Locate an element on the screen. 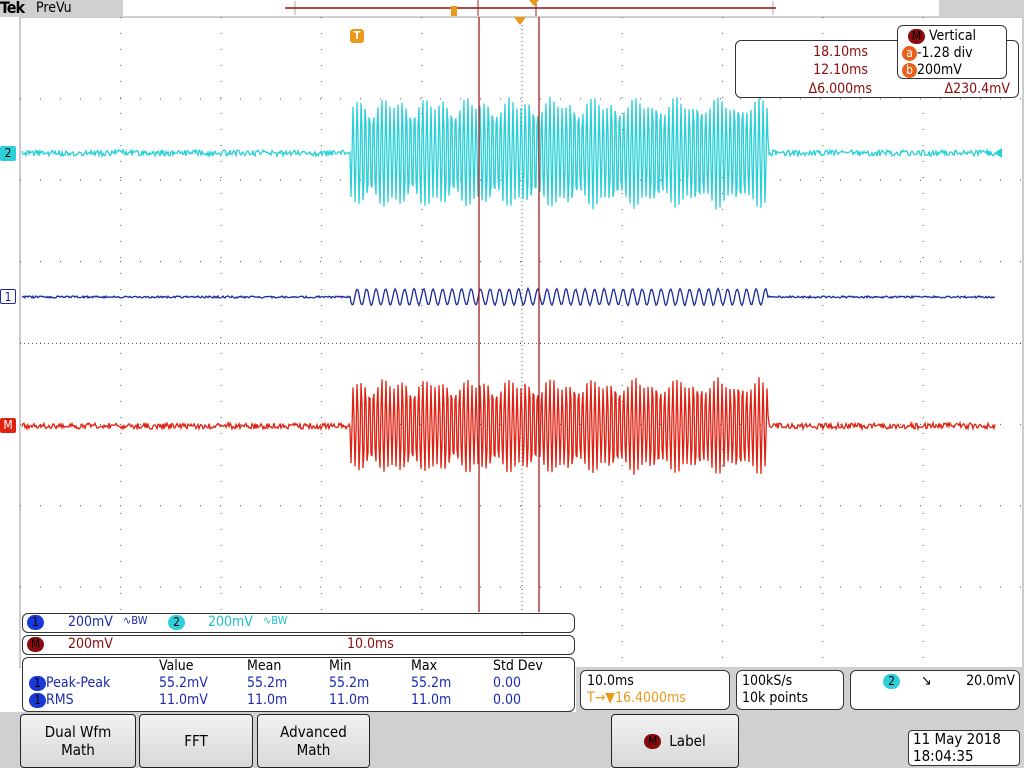  measurement-row: 1 RMS 11.0mV 11.0m 11.0m 11.0m 0.00 is located at coordinates (286, 700).